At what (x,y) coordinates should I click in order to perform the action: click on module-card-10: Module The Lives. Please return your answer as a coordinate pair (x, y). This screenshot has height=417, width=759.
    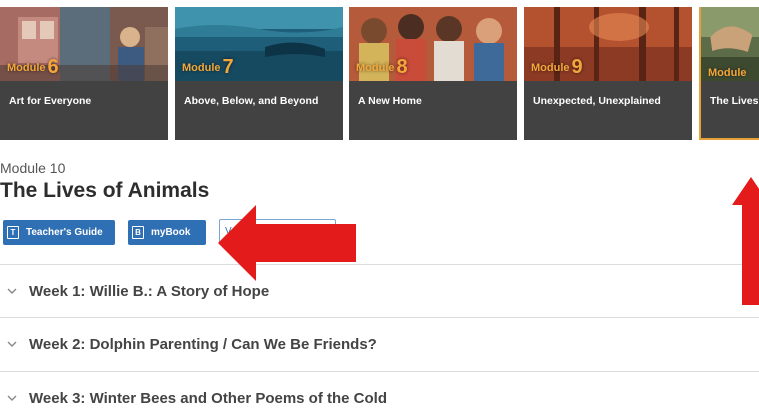
    Looking at the image, I should click on (729, 73).